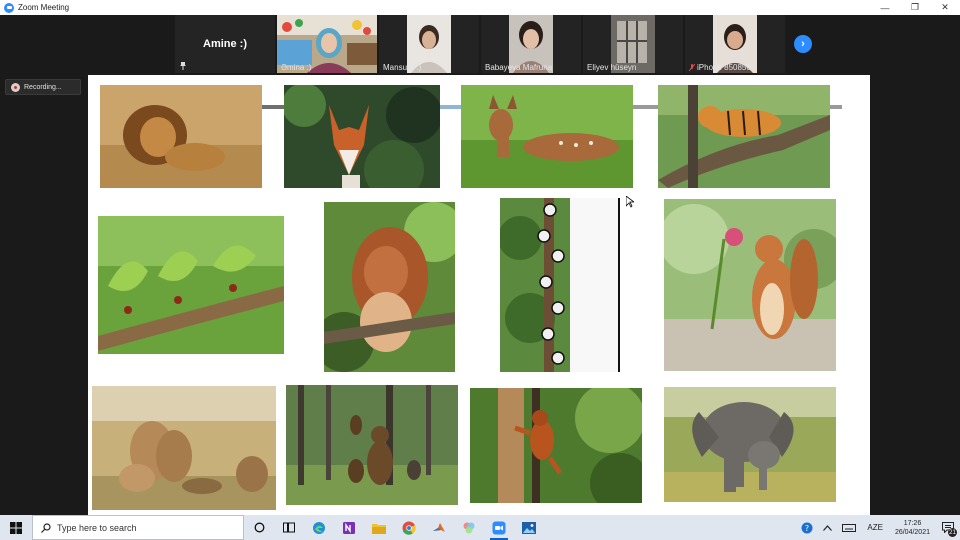  I want to click on windows-logo-icon, so click(16, 527).